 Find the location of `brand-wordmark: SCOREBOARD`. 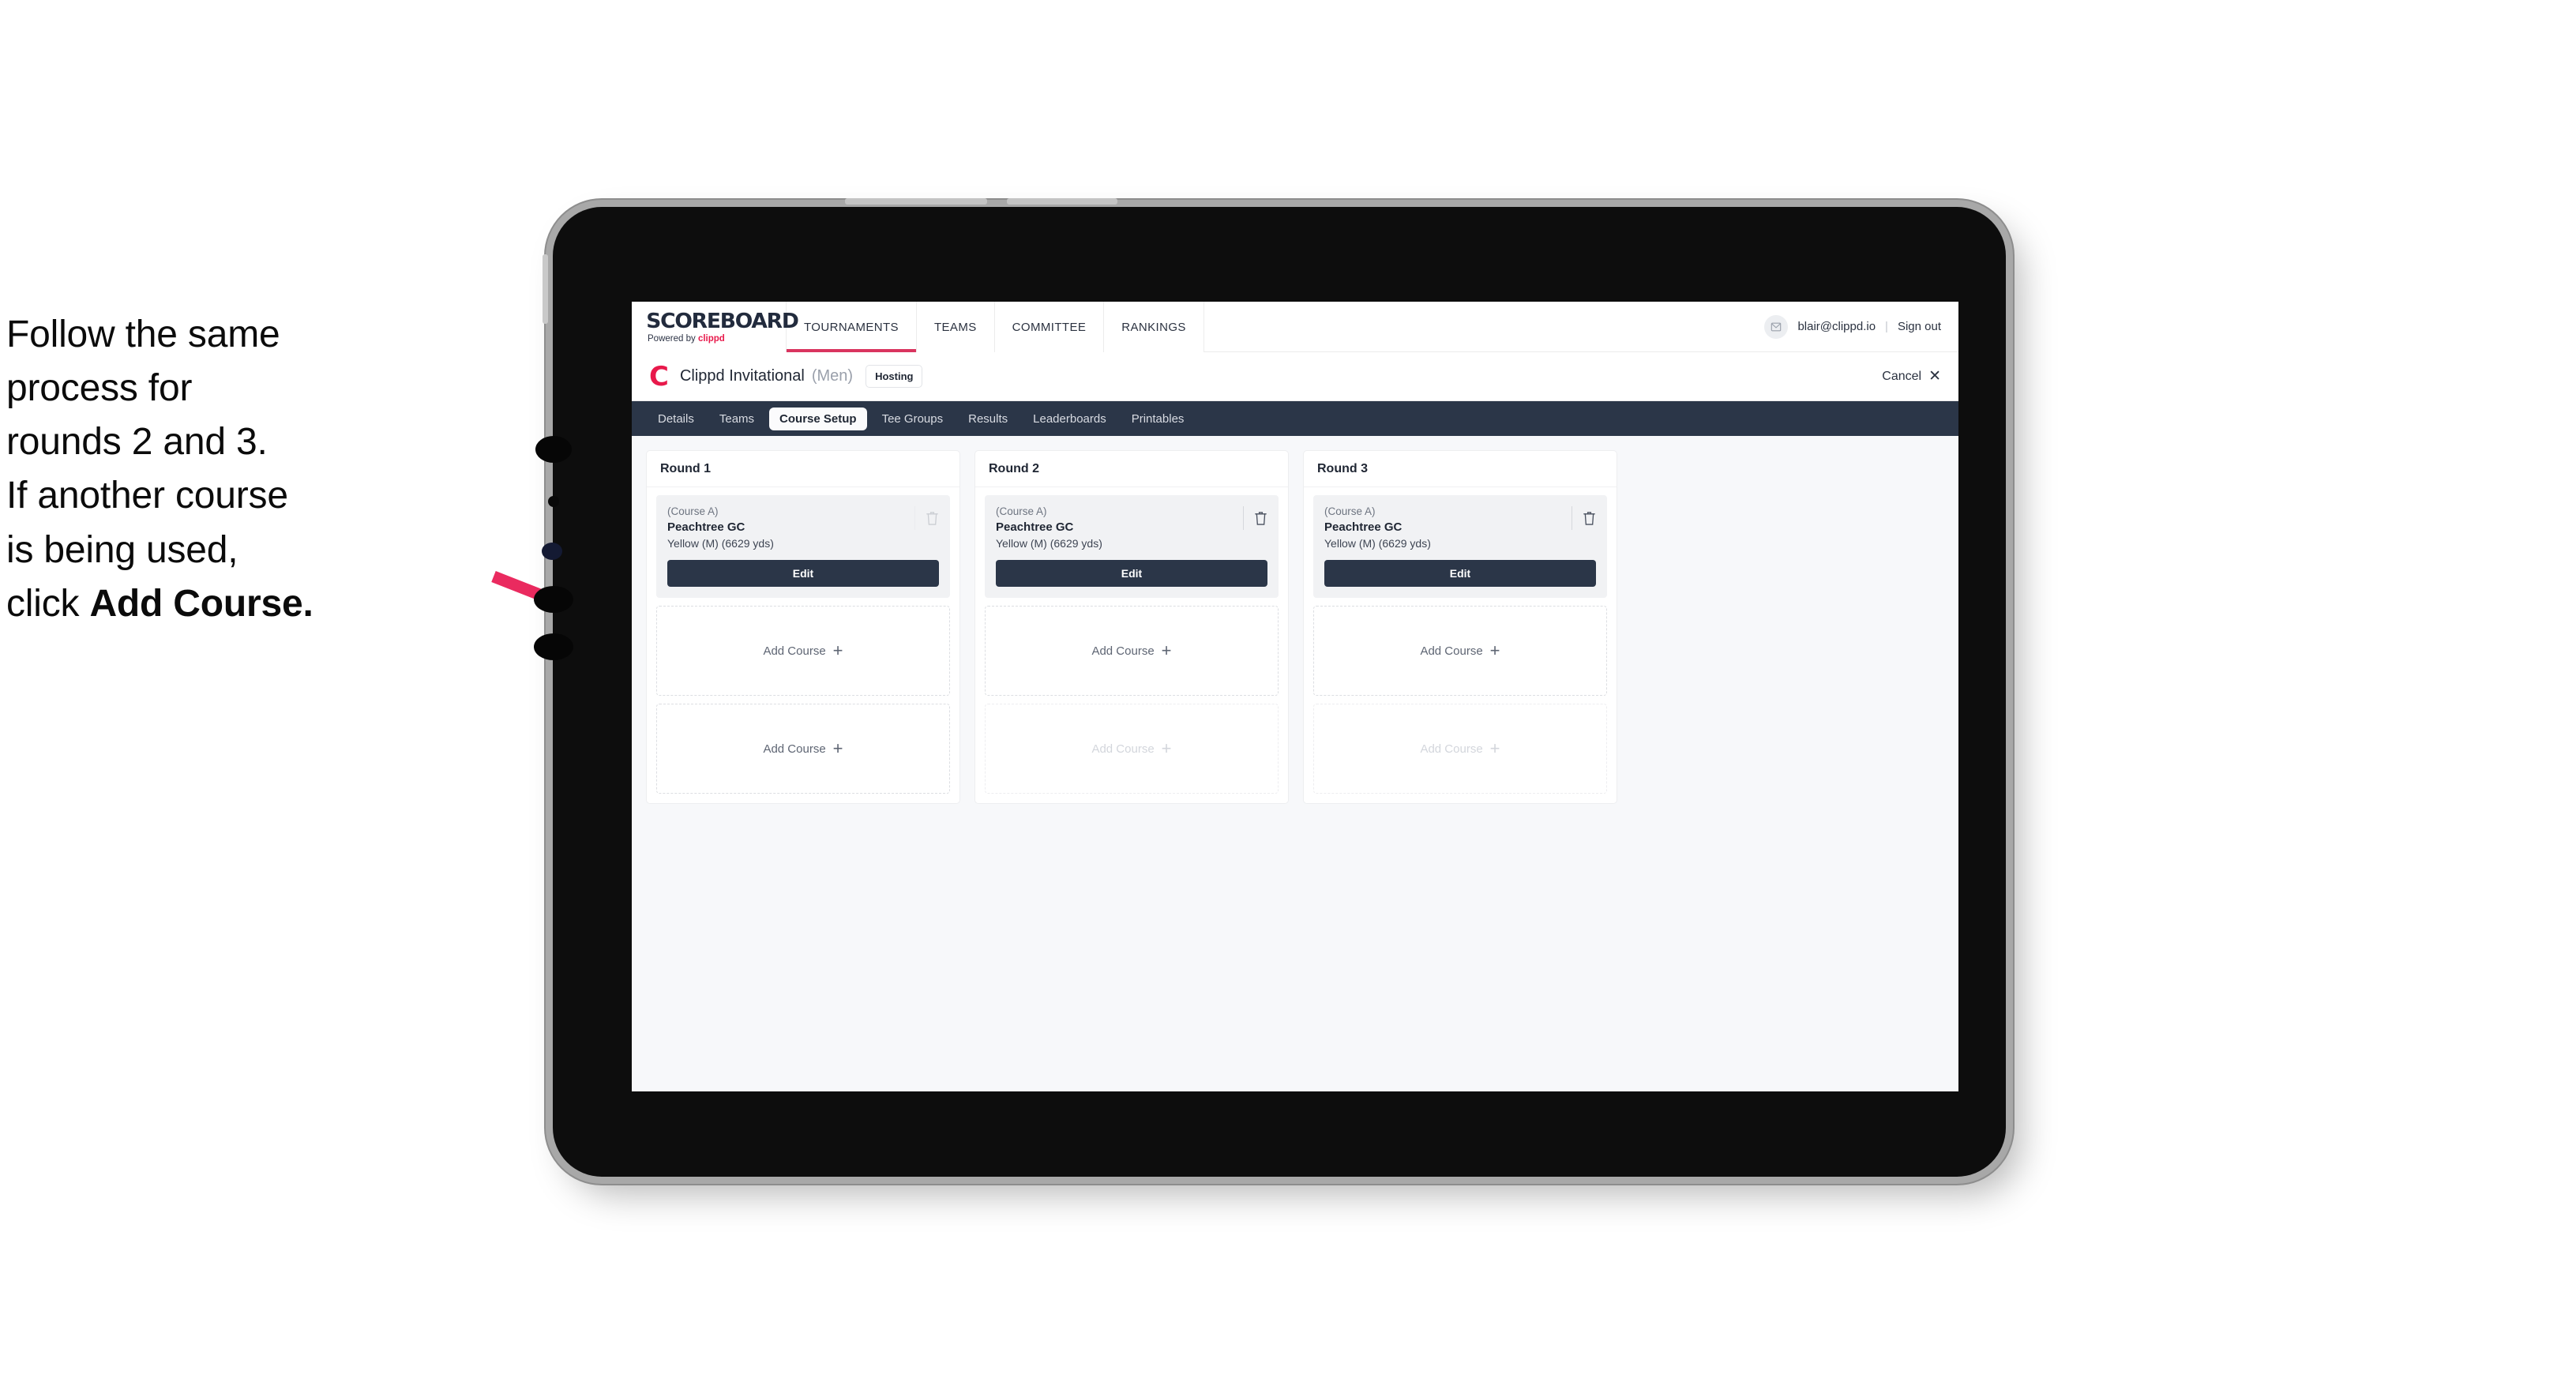

brand-wordmark: SCOREBOARD is located at coordinates (722, 321).